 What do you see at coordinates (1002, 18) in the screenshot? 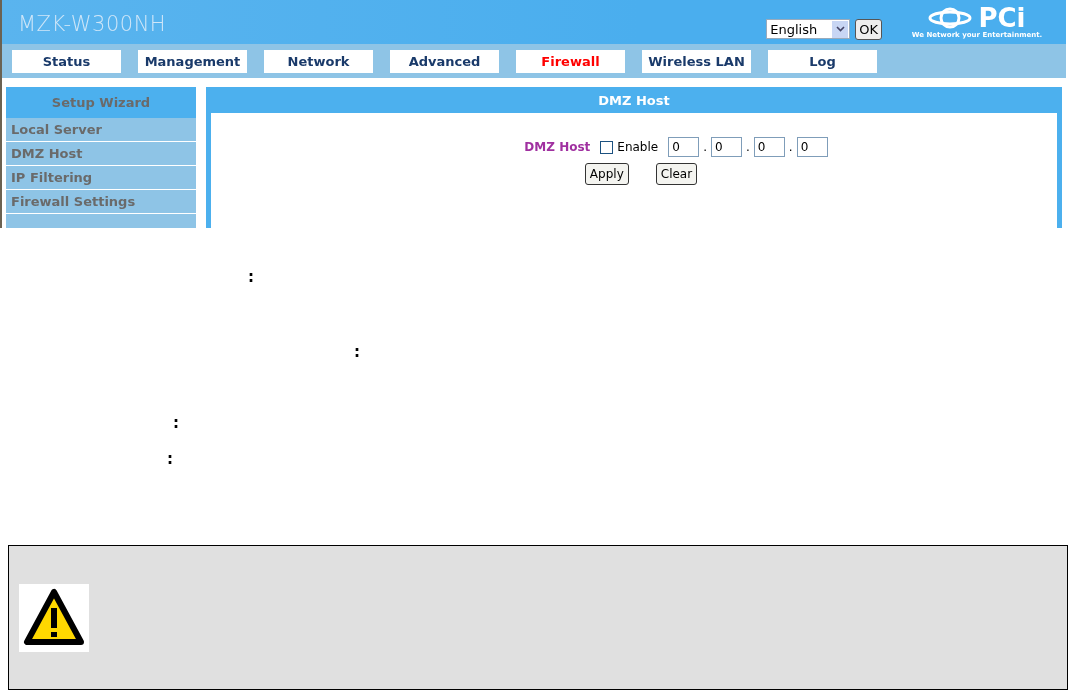
I see `brand-logo: PCi` at bounding box center [1002, 18].